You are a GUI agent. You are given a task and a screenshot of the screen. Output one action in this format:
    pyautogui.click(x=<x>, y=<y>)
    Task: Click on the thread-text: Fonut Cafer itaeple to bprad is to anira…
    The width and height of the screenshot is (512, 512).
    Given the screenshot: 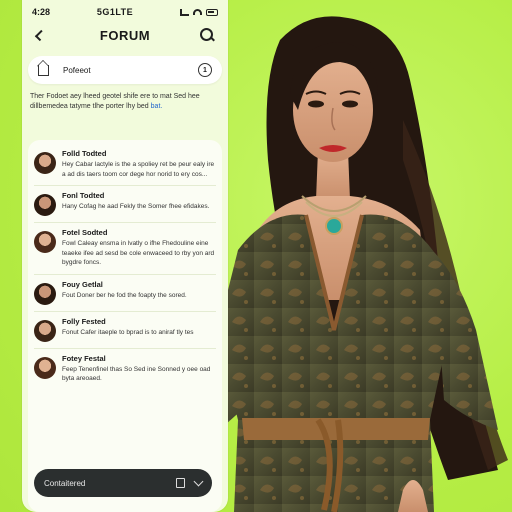 What is the action you would take?
    pyautogui.click(x=128, y=332)
    